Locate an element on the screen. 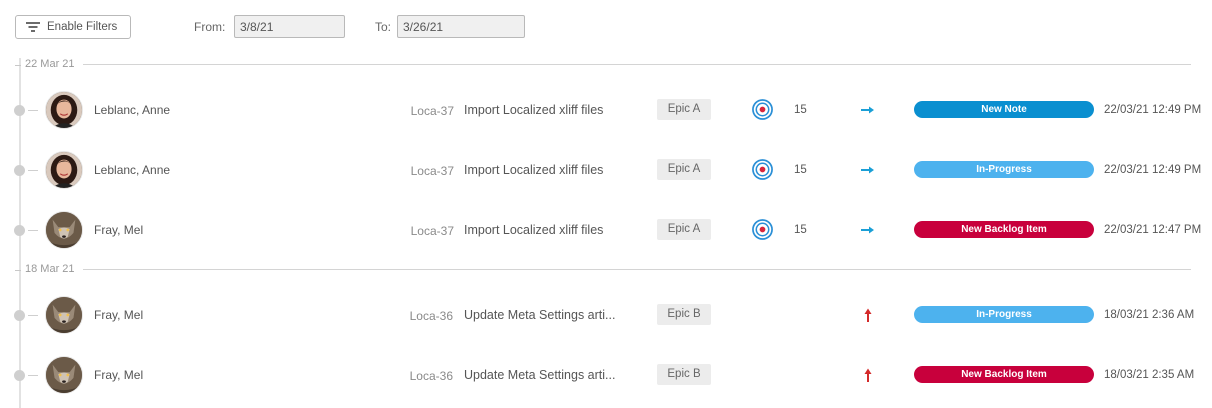 This screenshot has height=408, width=1212. to-date-input is located at coordinates (461, 26).